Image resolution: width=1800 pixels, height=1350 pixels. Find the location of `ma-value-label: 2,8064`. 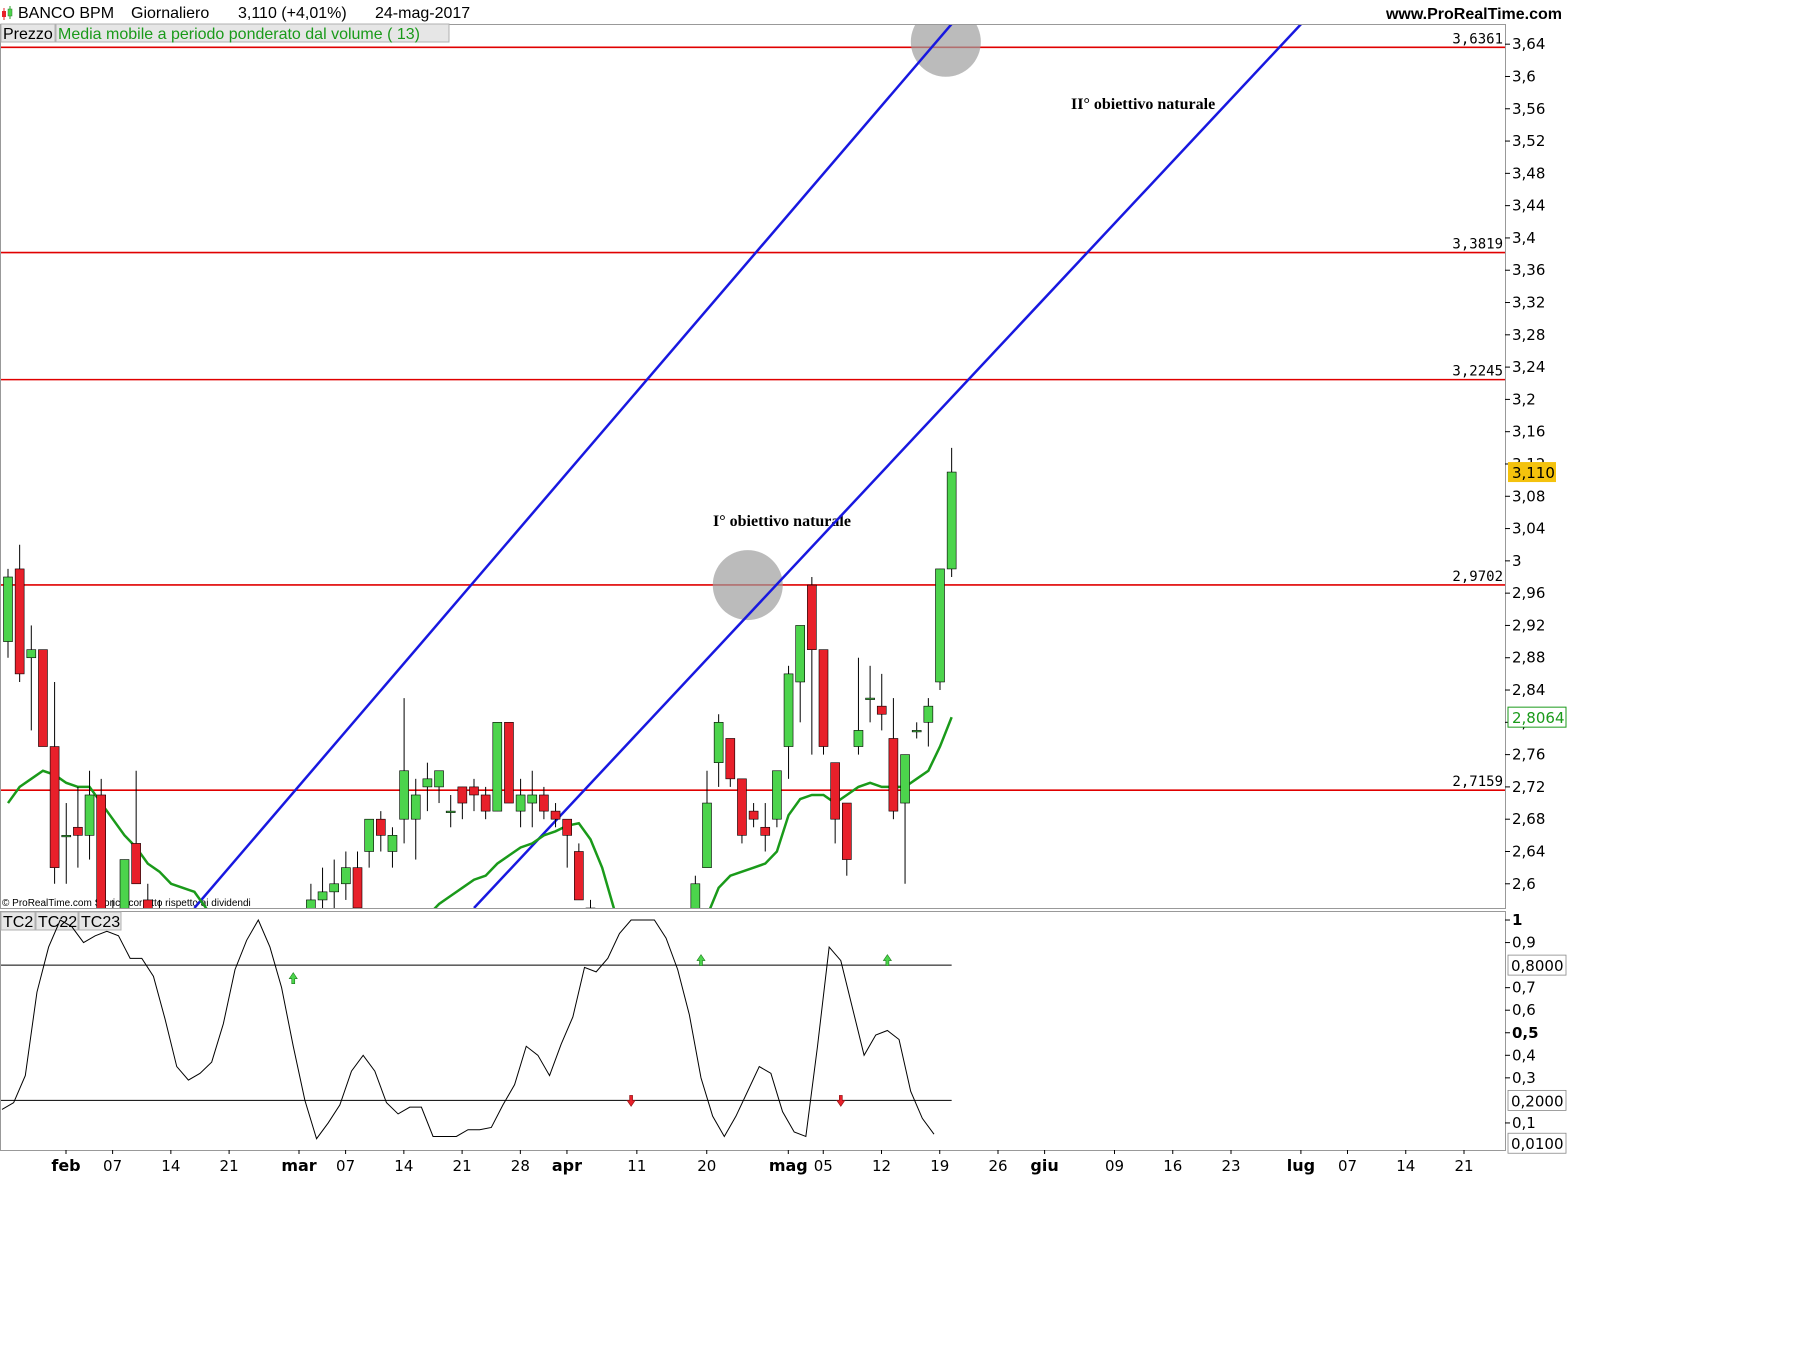

ma-value-label: 2,8064 is located at coordinates (1538, 718).